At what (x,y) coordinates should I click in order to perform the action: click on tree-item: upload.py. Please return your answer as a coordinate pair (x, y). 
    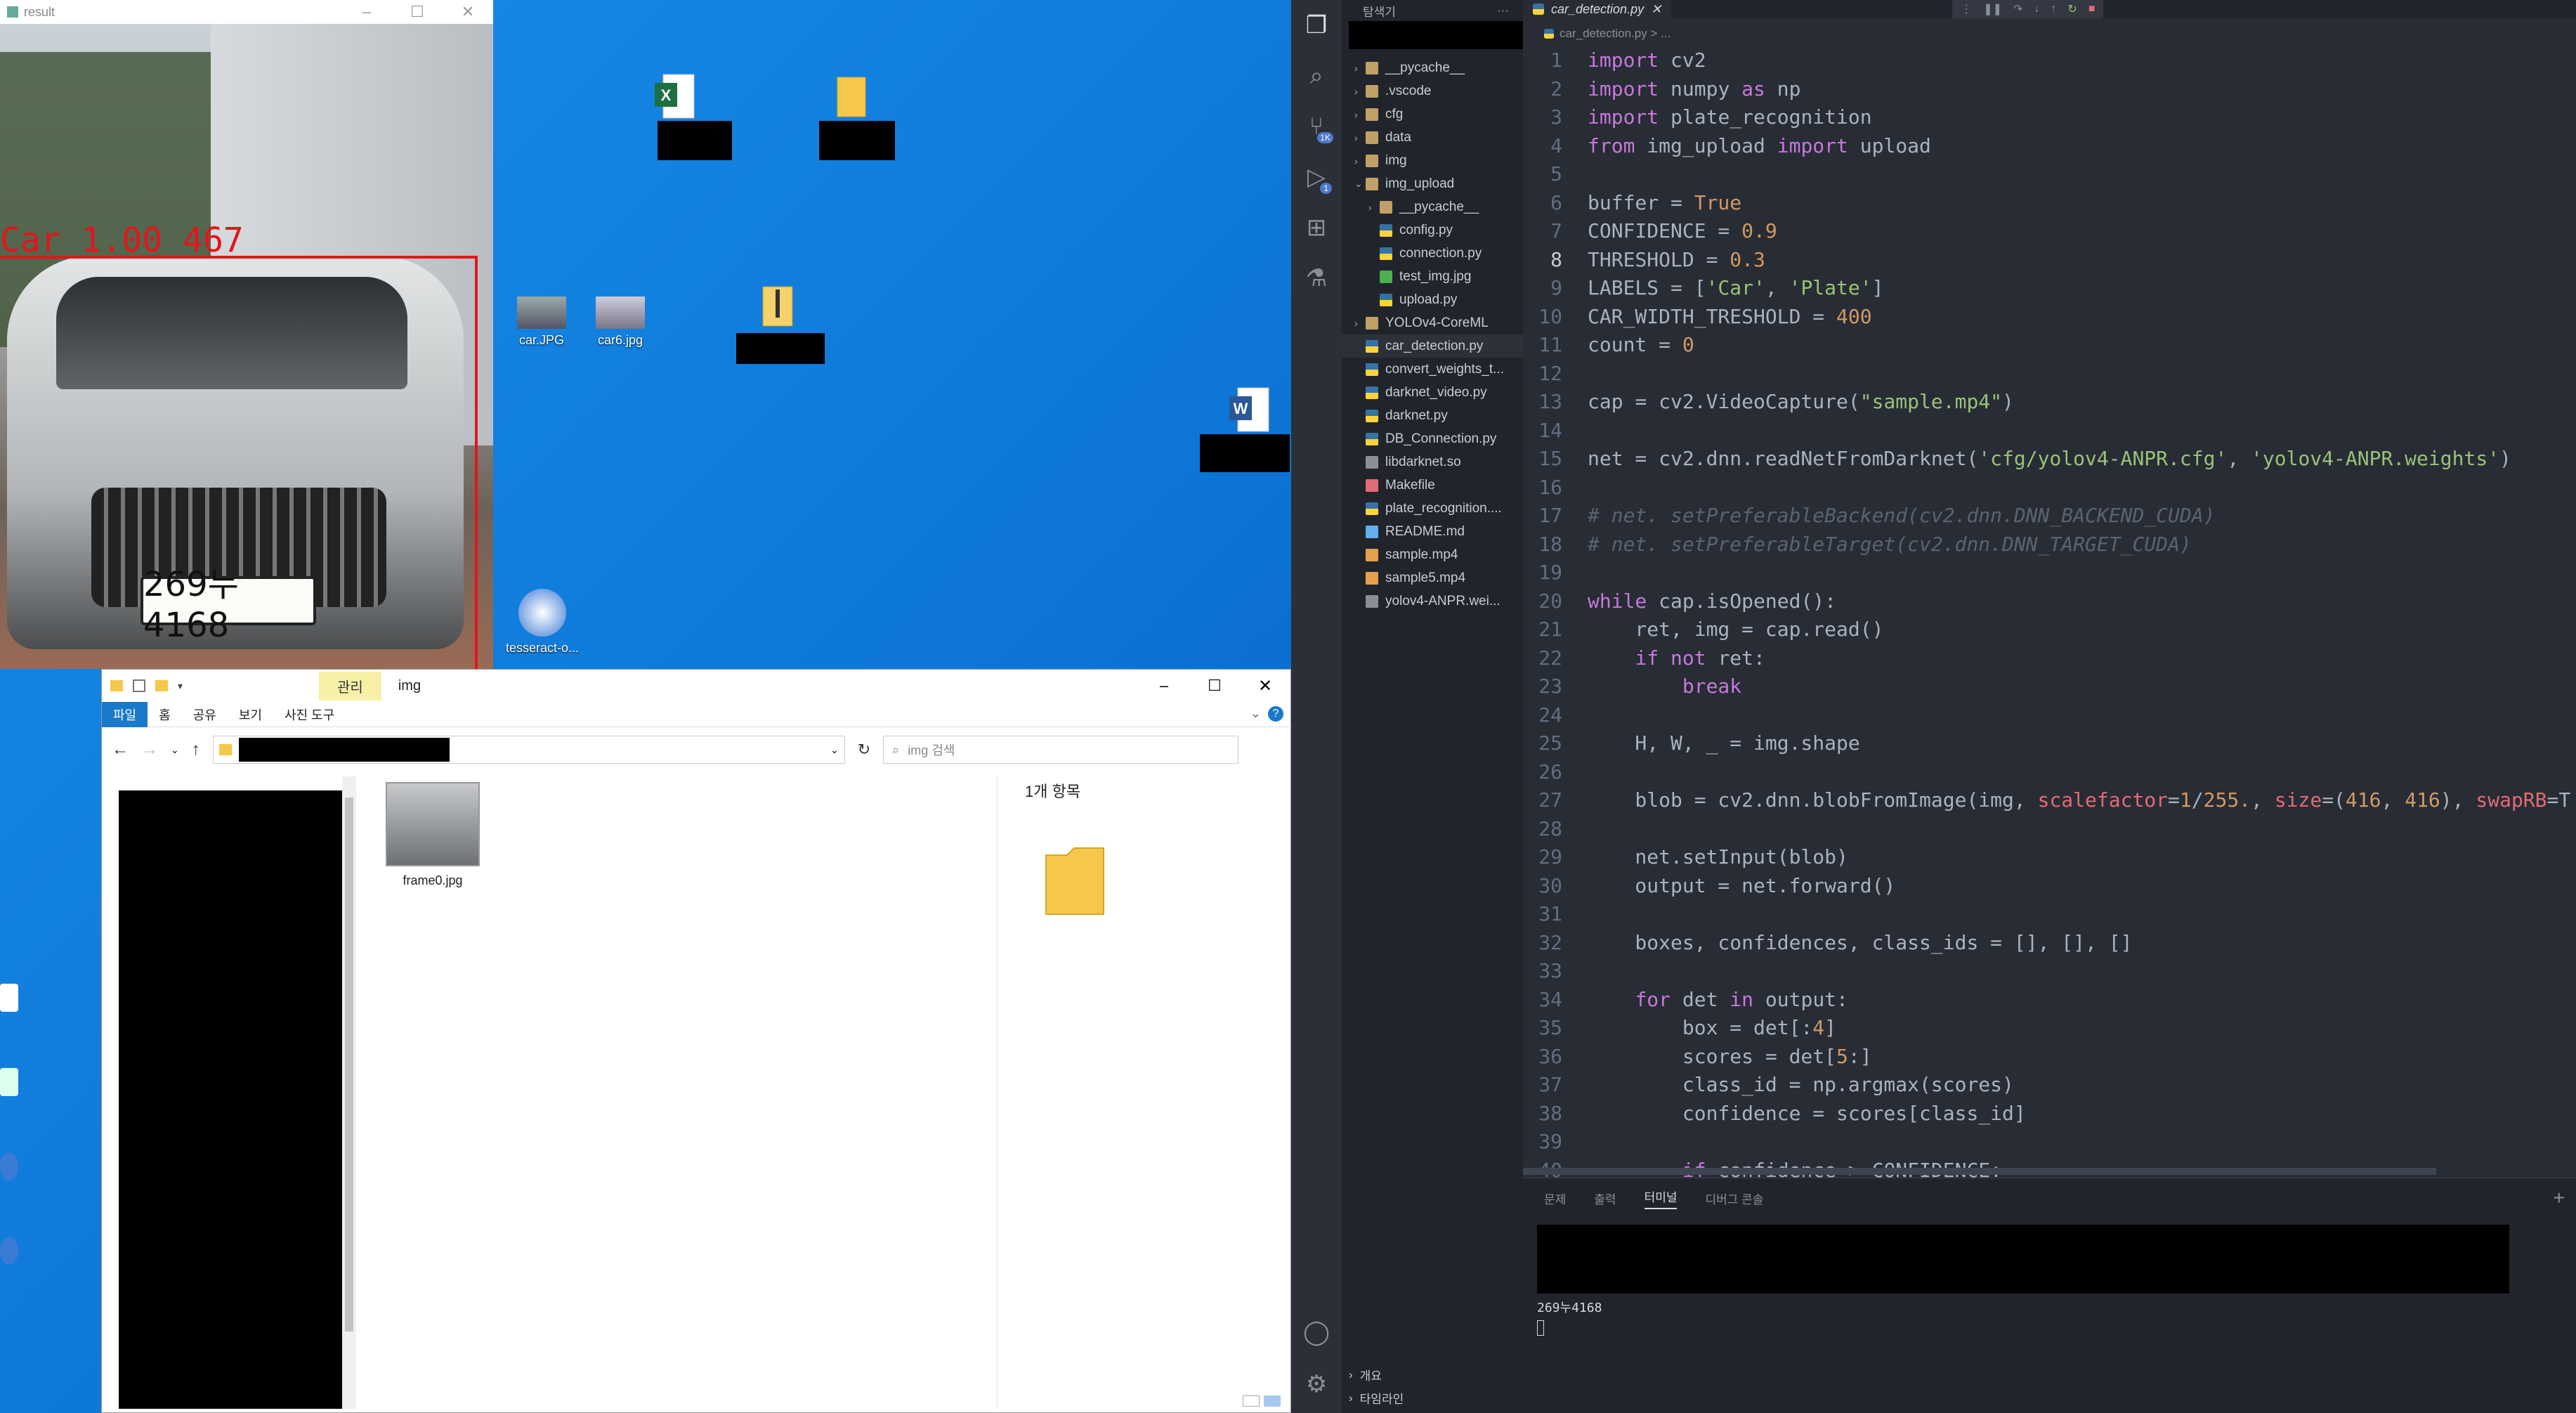
    Looking at the image, I should click on (1432, 299).